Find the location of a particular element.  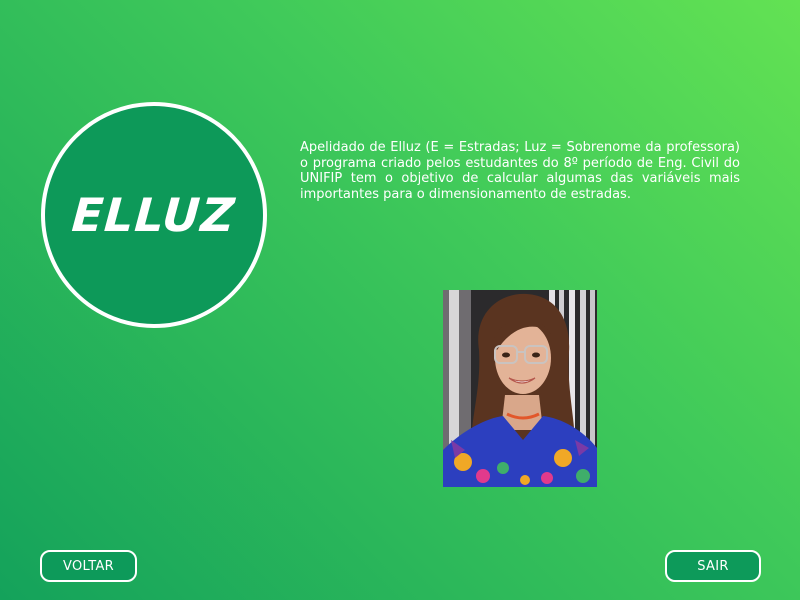

logo-text: ELLUZ is located at coordinates (154, 215).